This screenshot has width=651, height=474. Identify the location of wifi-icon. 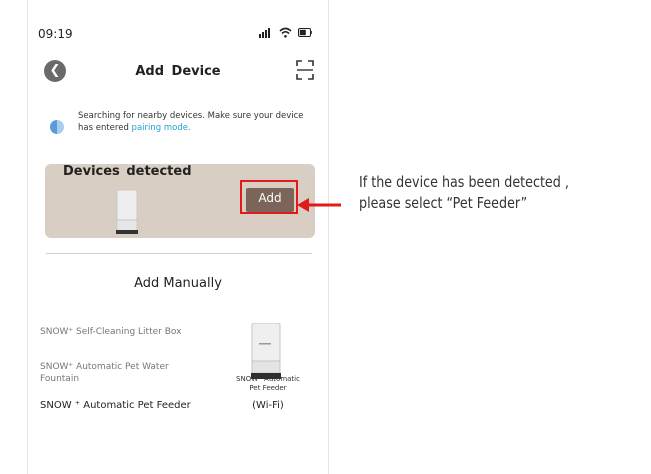
(285, 32).